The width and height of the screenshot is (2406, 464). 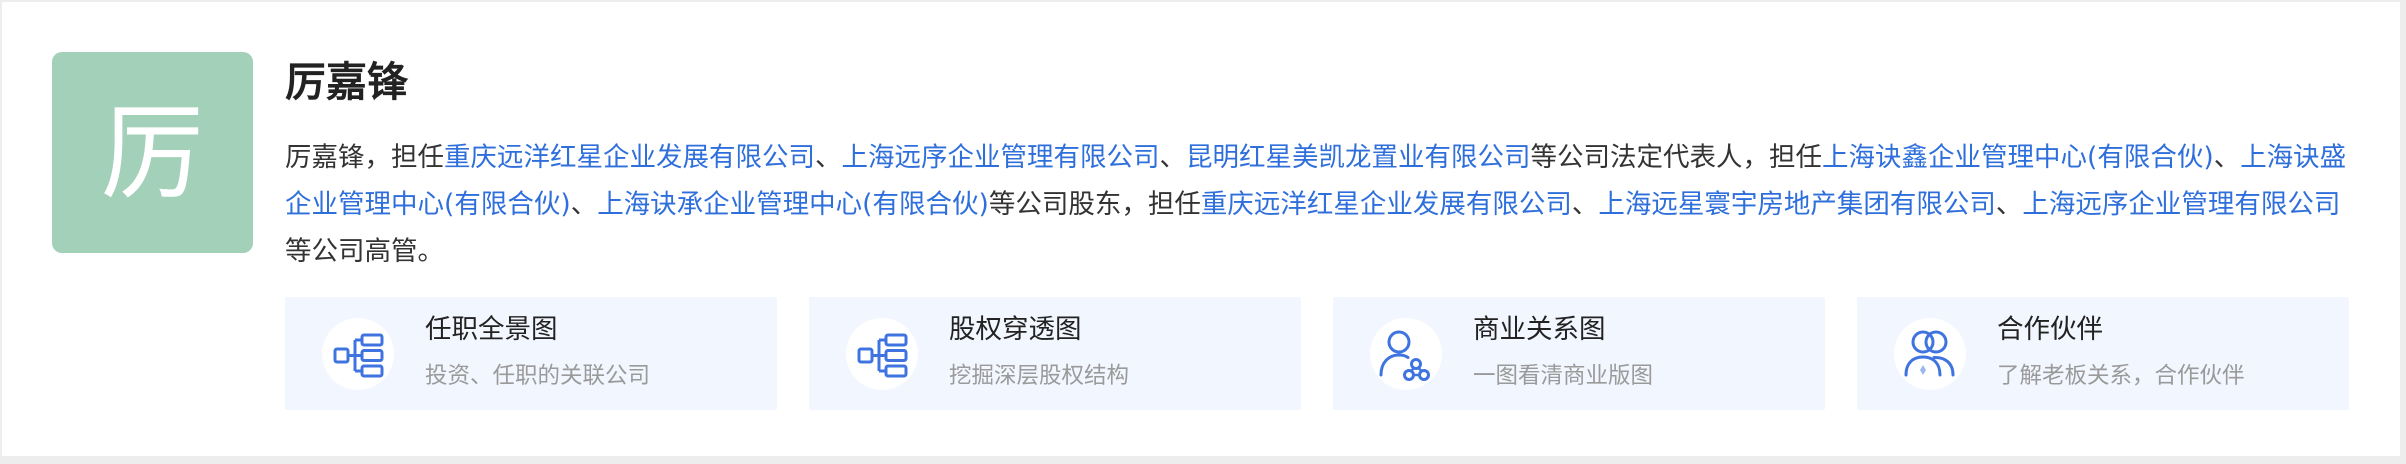 I want to click on company-link: 上海诀鑫企业管理中心(有限合伙), so click(x=2018, y=157).